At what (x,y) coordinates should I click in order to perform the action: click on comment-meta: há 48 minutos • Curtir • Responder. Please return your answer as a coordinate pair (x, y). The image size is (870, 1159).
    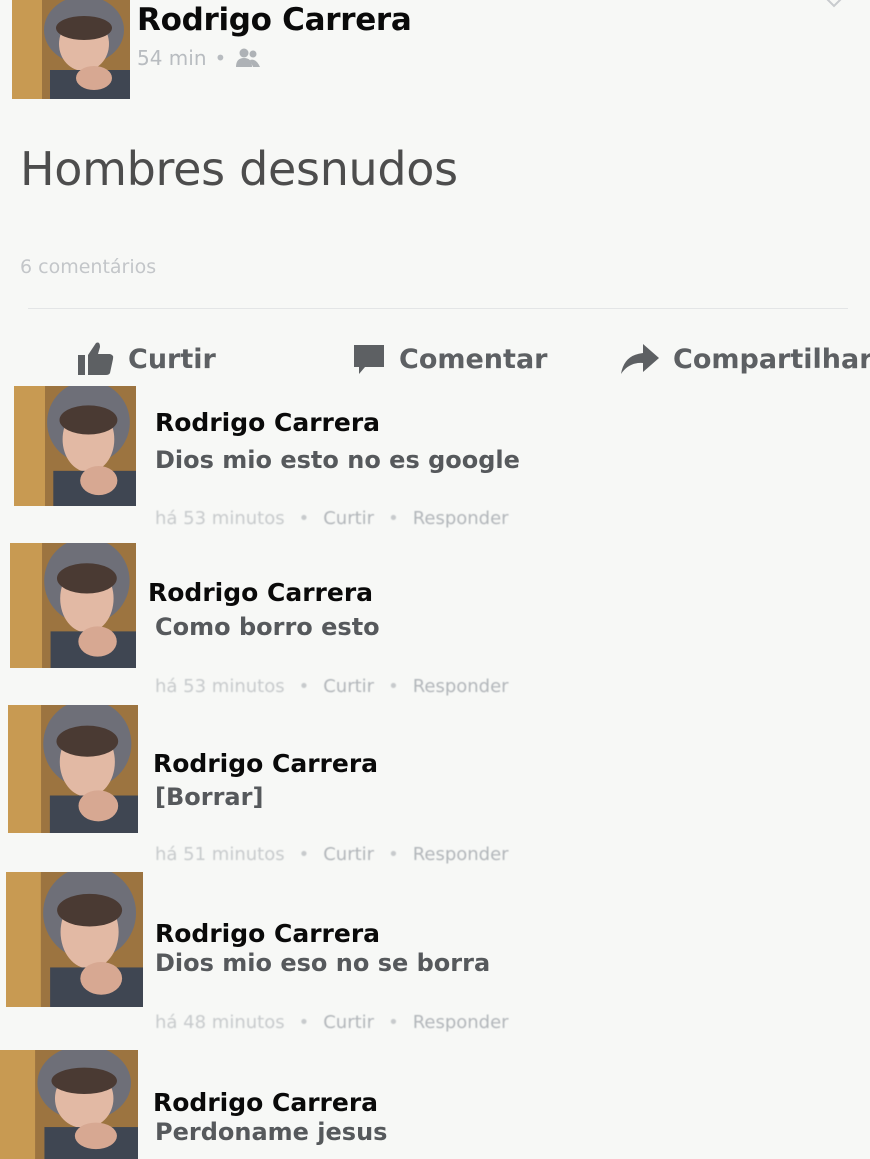
    Looking at the image, I should click on (332, 1022).